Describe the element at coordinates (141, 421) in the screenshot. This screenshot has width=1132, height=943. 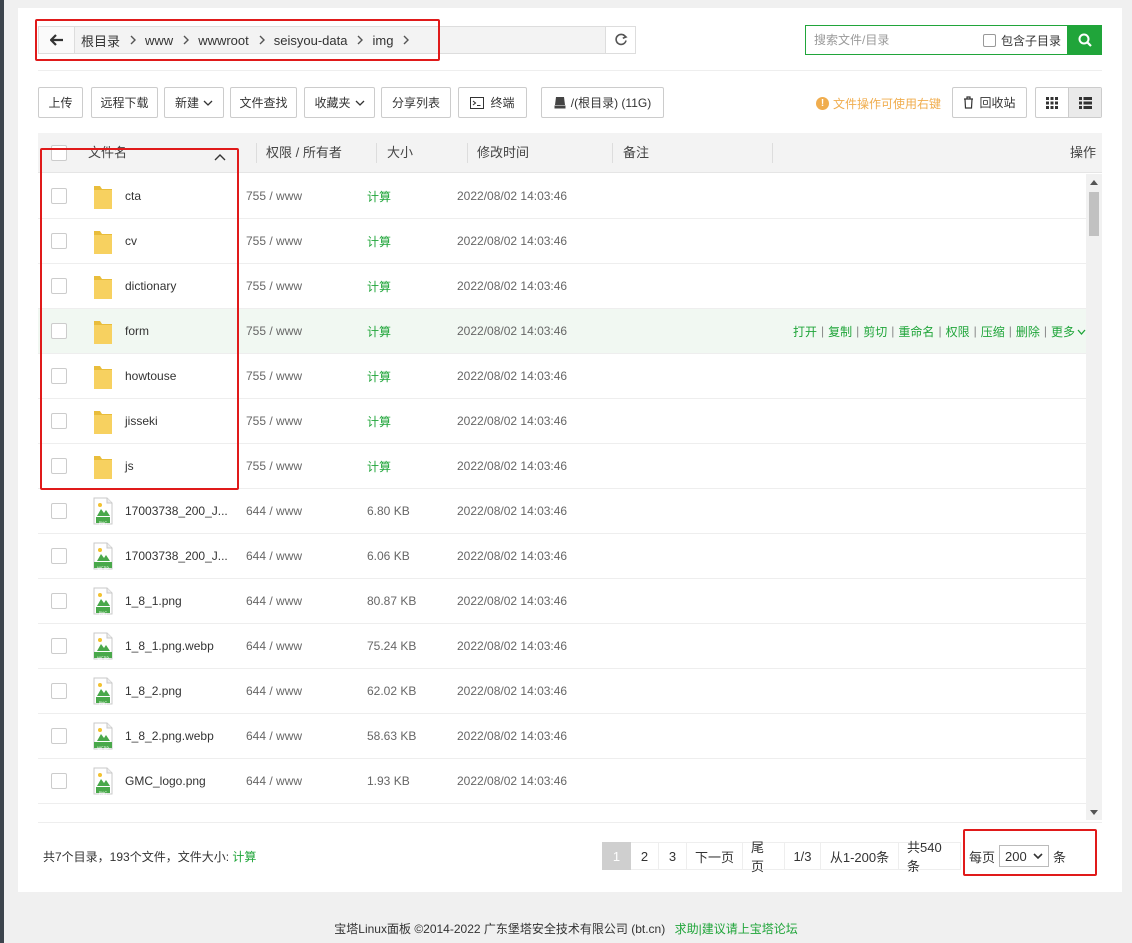
I see `file-name: jisseki` at that location.